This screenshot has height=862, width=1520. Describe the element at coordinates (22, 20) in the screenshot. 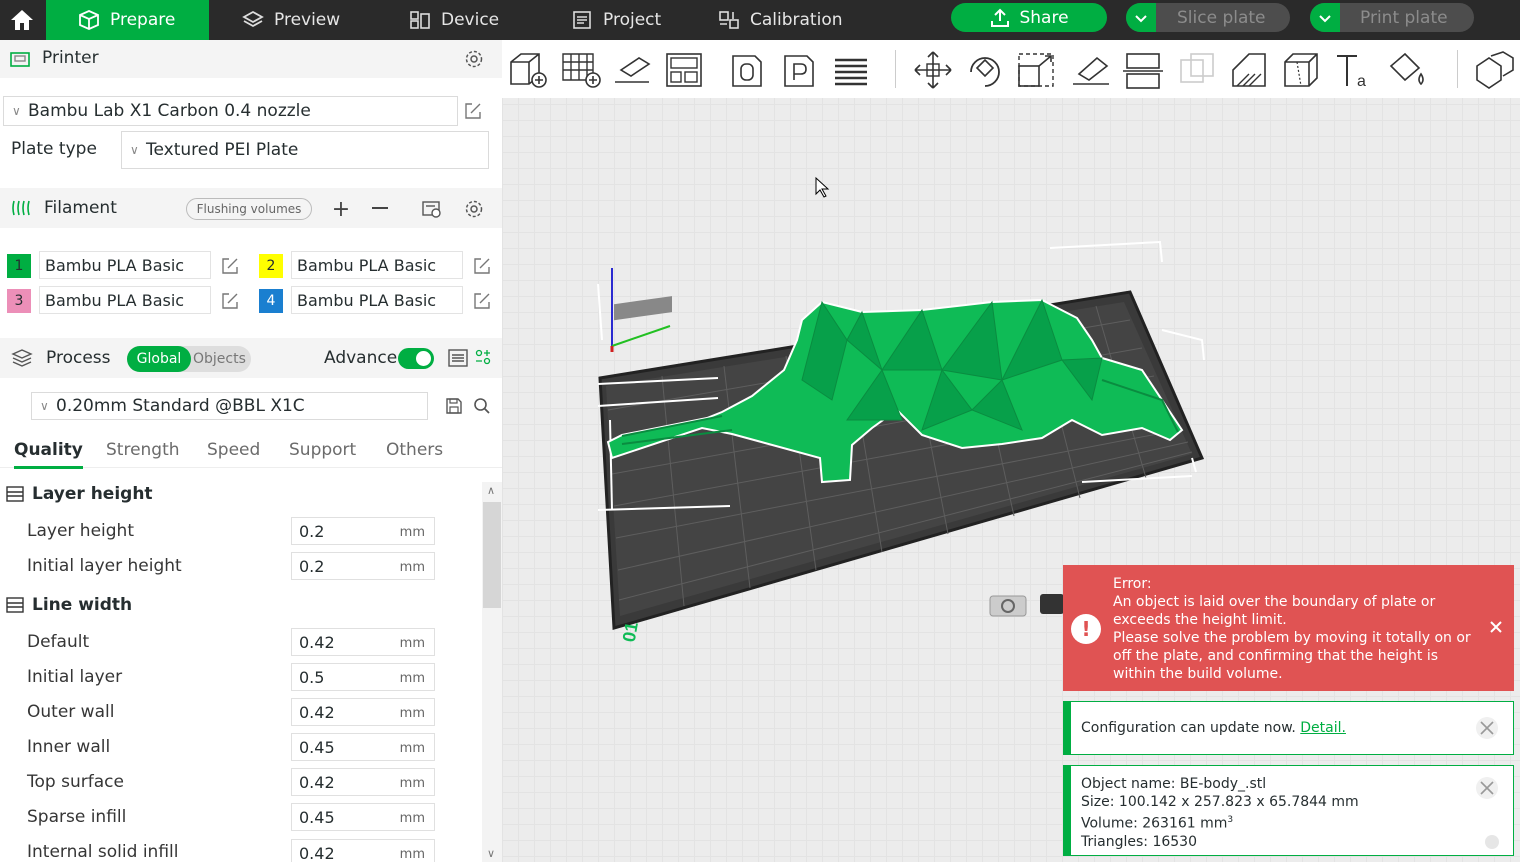

I see `home-icon` at that location.